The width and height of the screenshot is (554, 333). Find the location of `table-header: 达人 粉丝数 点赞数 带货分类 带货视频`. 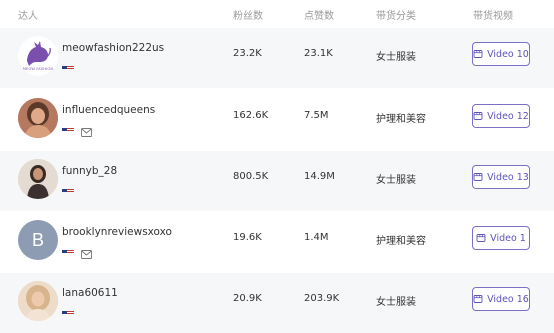

table-header: 达人 粉丝数 点赞数 带货分类 带货视频 is located at coordinates (277, 13).